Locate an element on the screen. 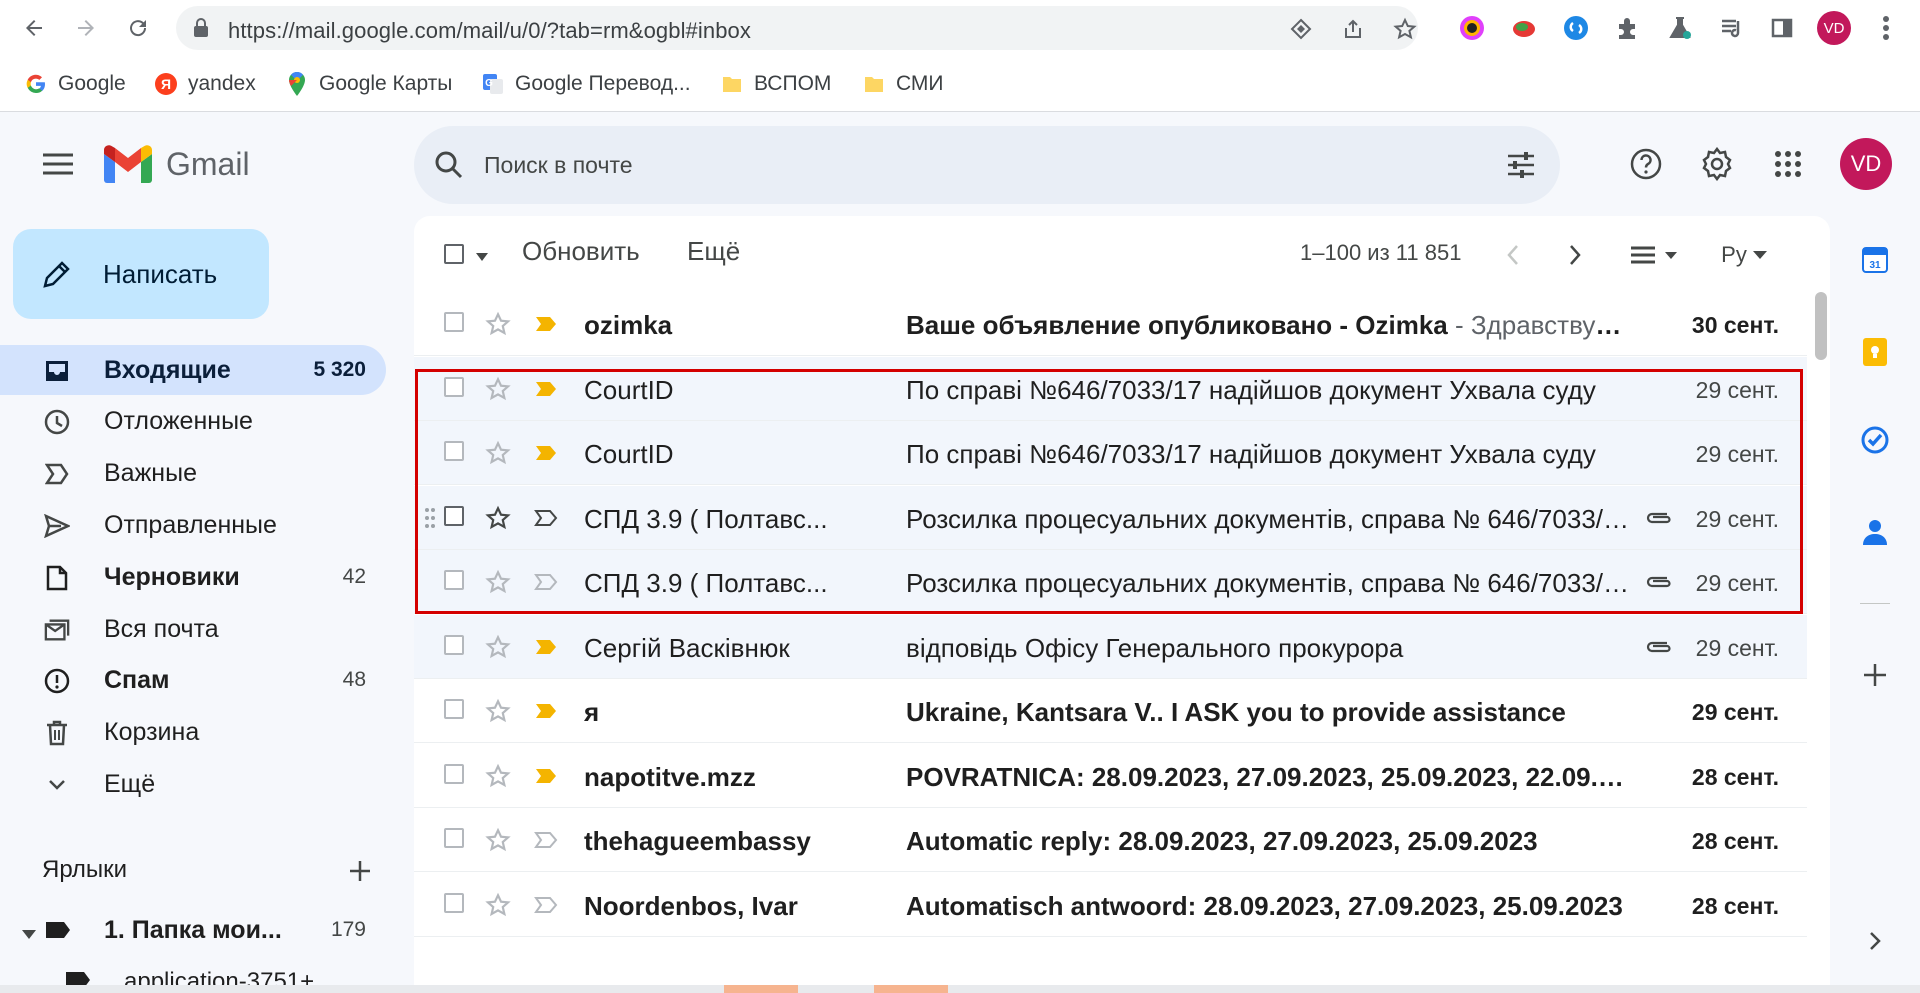 Image resolution: width=1920 pixels, height=993 pixels. bookmark-google: Google is located at coordinates (75, 84).